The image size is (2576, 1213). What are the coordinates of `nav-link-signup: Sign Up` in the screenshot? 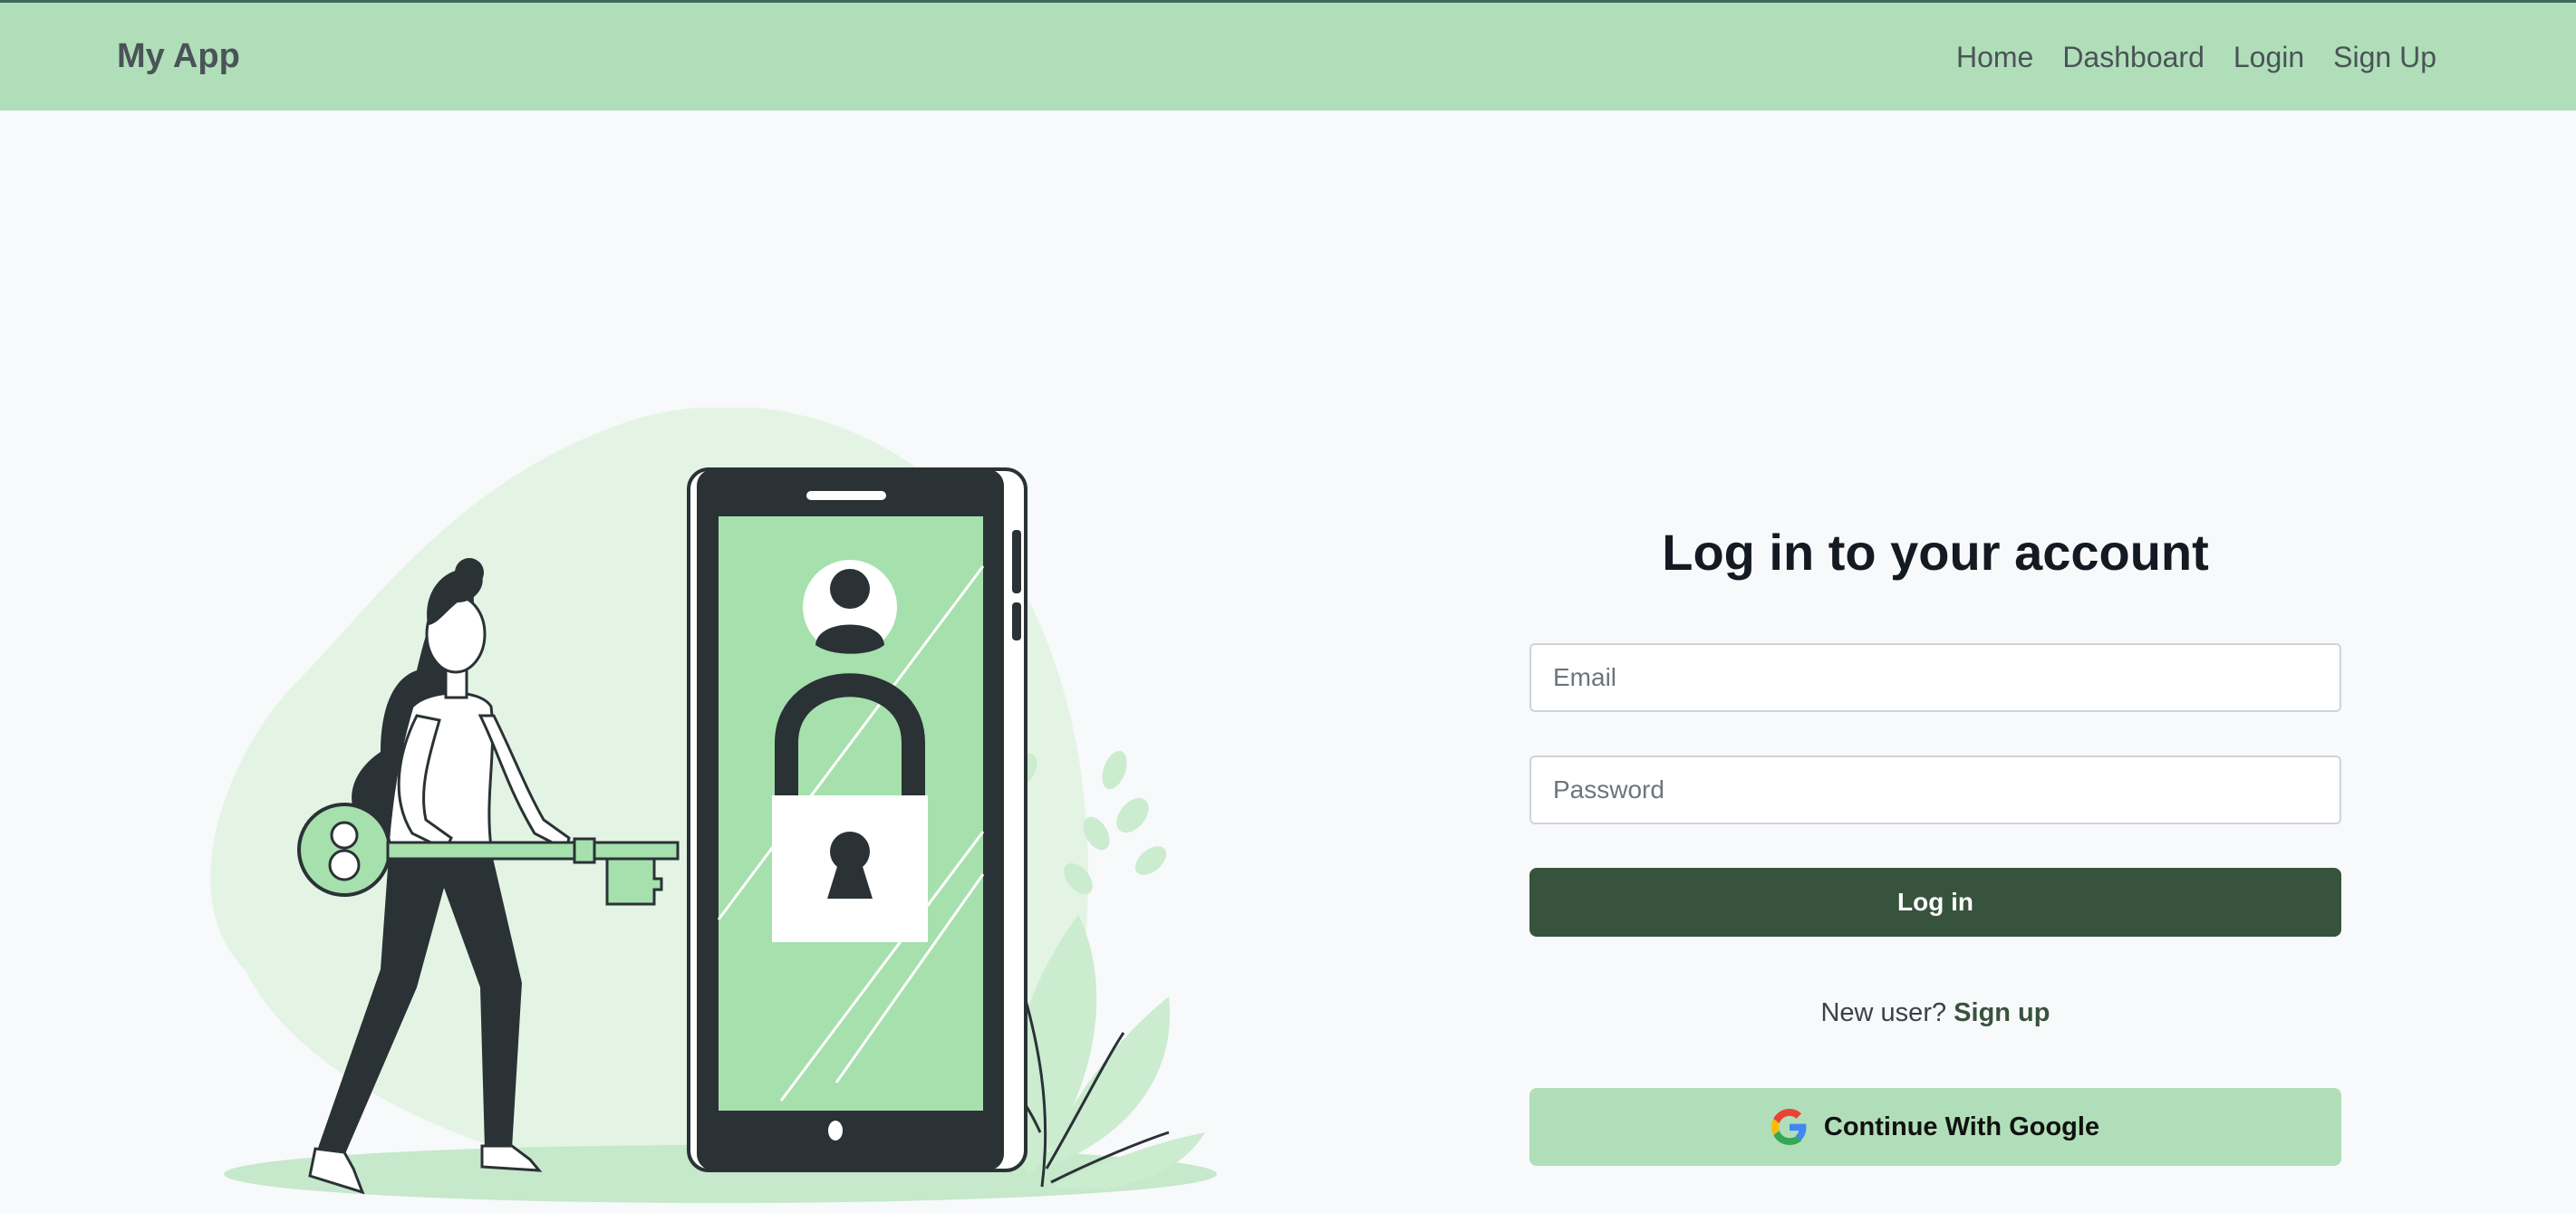 It's located at (2384, 57).